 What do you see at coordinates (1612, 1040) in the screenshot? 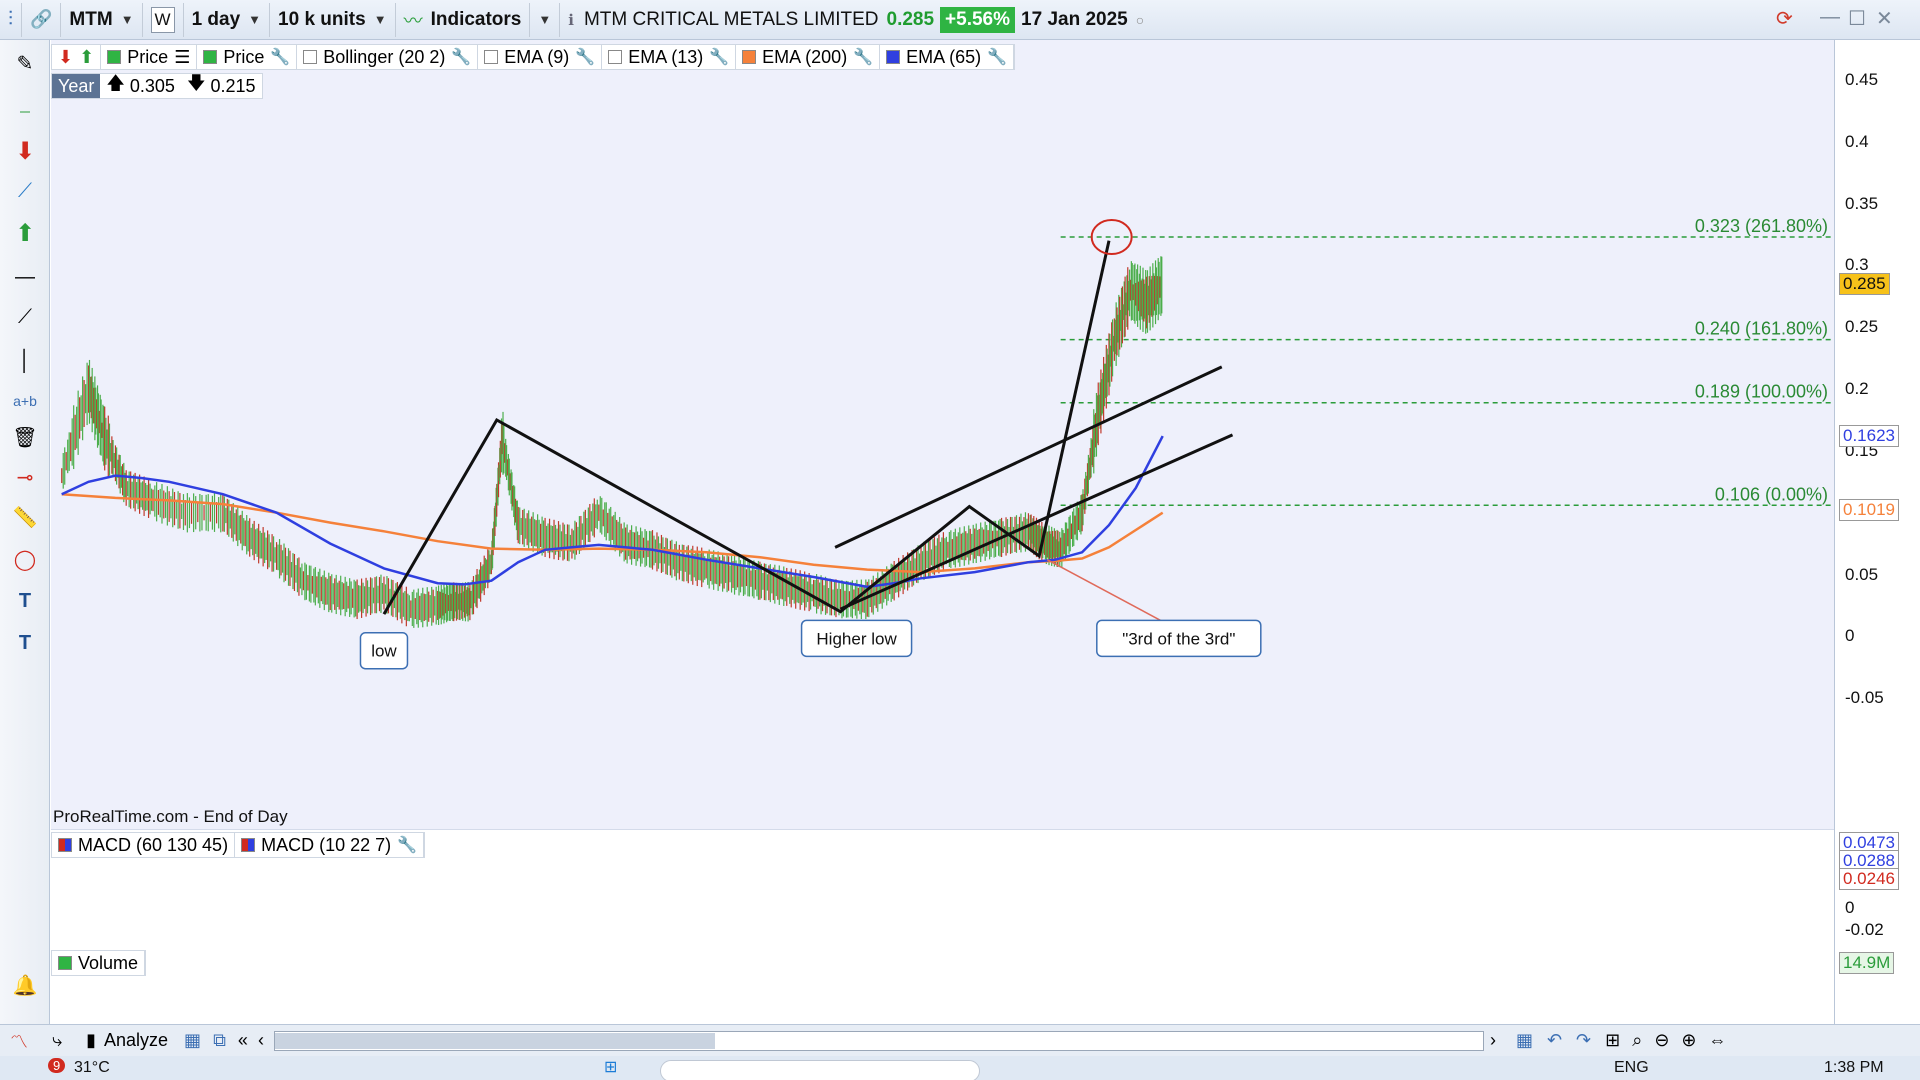
I see `chart-add-icon: ⊞` at bounding box center [1612, 1040].